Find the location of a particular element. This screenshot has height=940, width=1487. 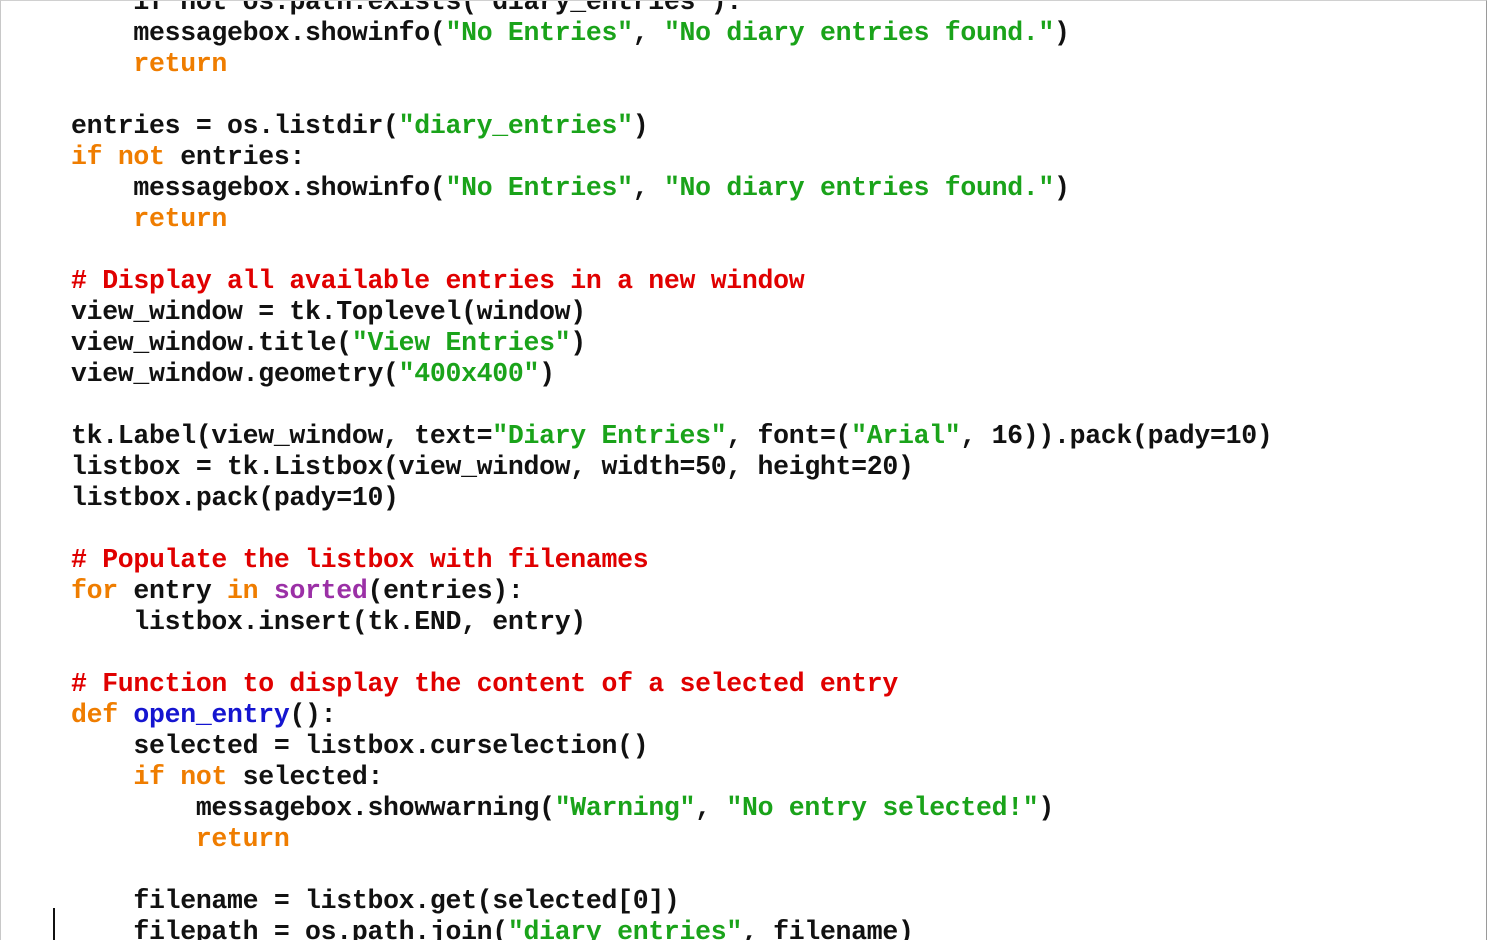

string-token: "Diary Entries" is located at coordinates (609, 436).